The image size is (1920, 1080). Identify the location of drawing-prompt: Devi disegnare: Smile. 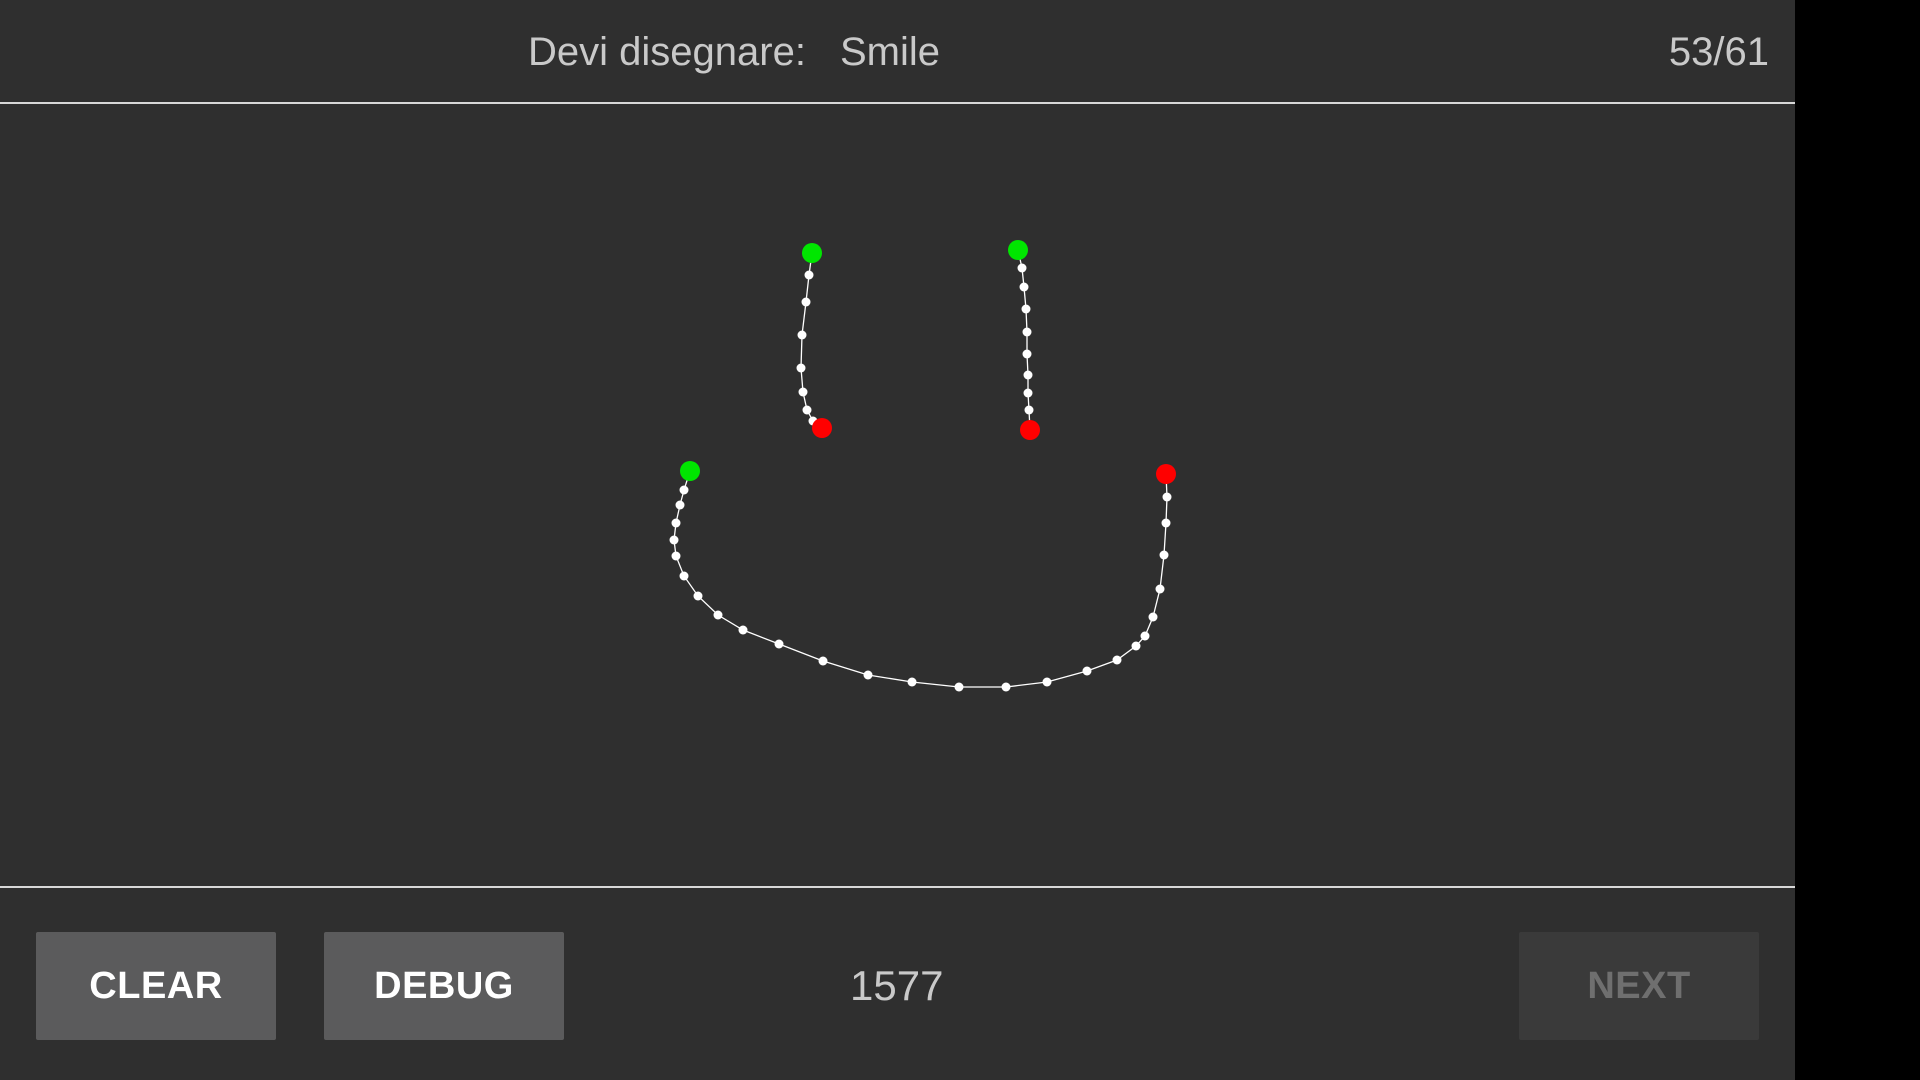
(734, 52).